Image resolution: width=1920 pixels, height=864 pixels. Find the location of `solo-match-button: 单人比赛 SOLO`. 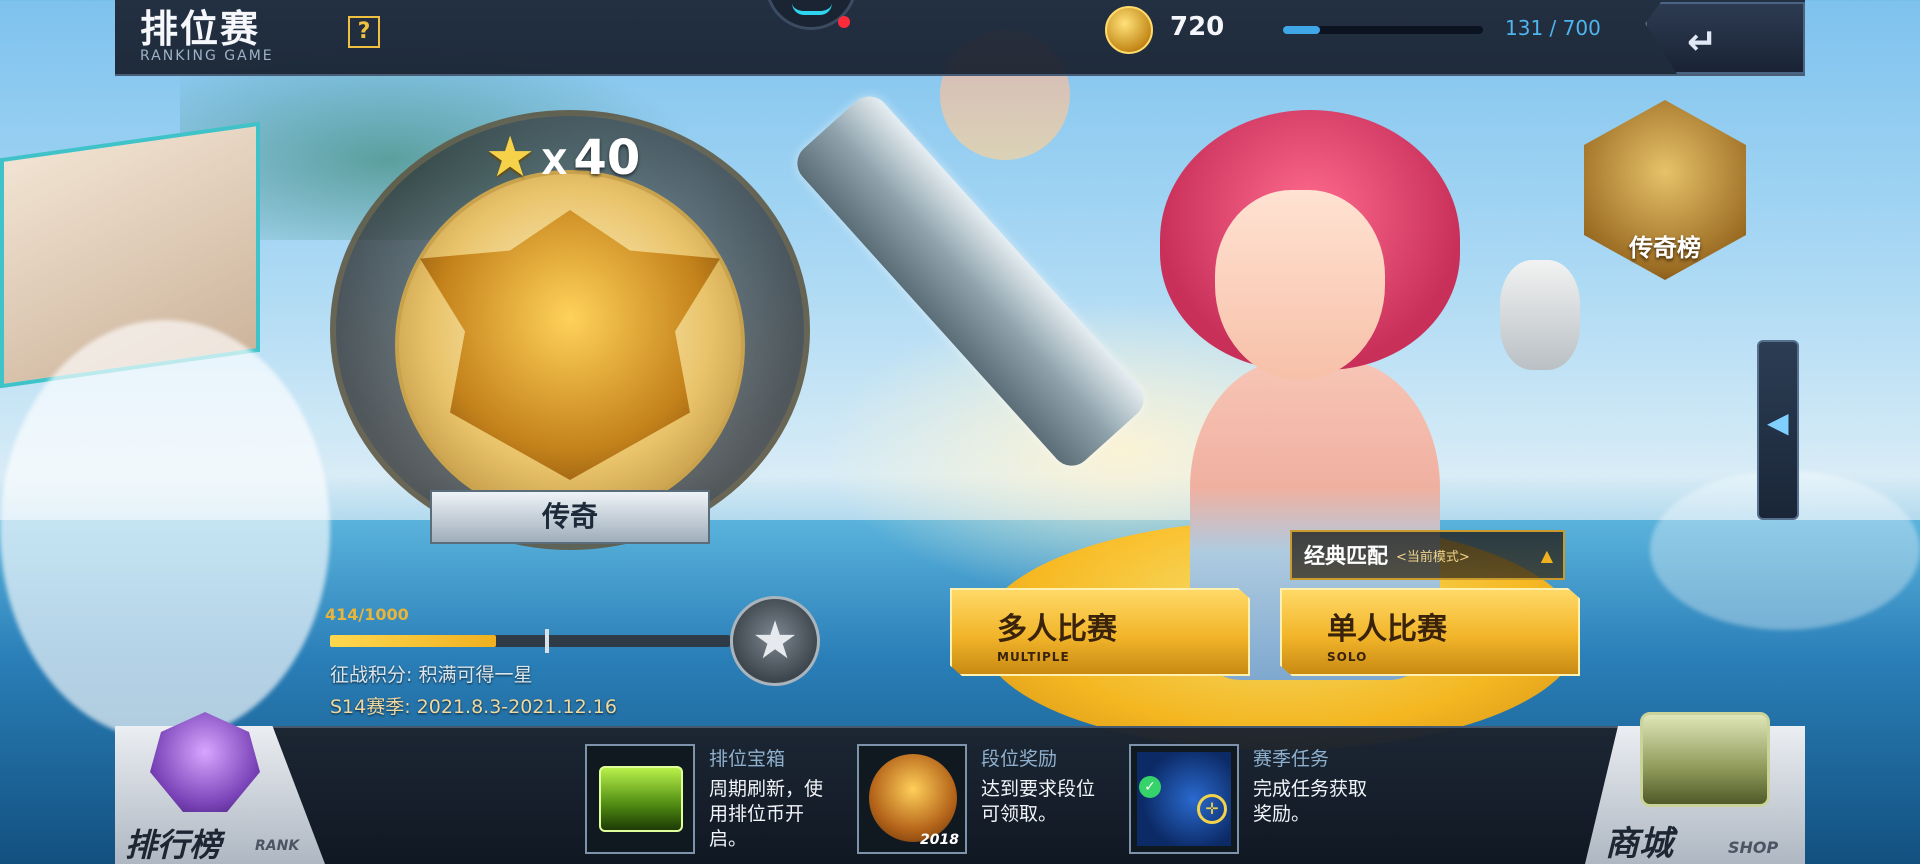

solo-match-button: 单人比赛 SOLO is located at coordinates (1430, 632).